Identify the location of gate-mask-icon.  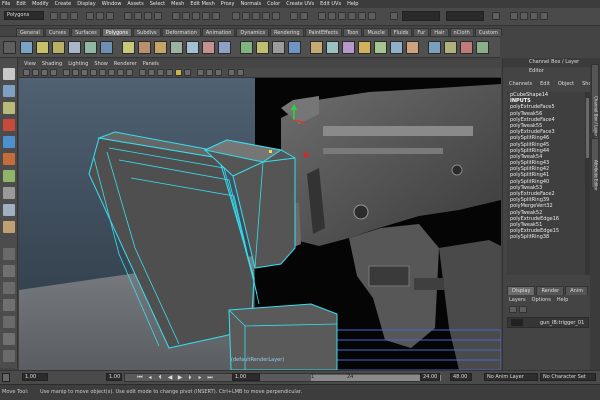
(102, 72).